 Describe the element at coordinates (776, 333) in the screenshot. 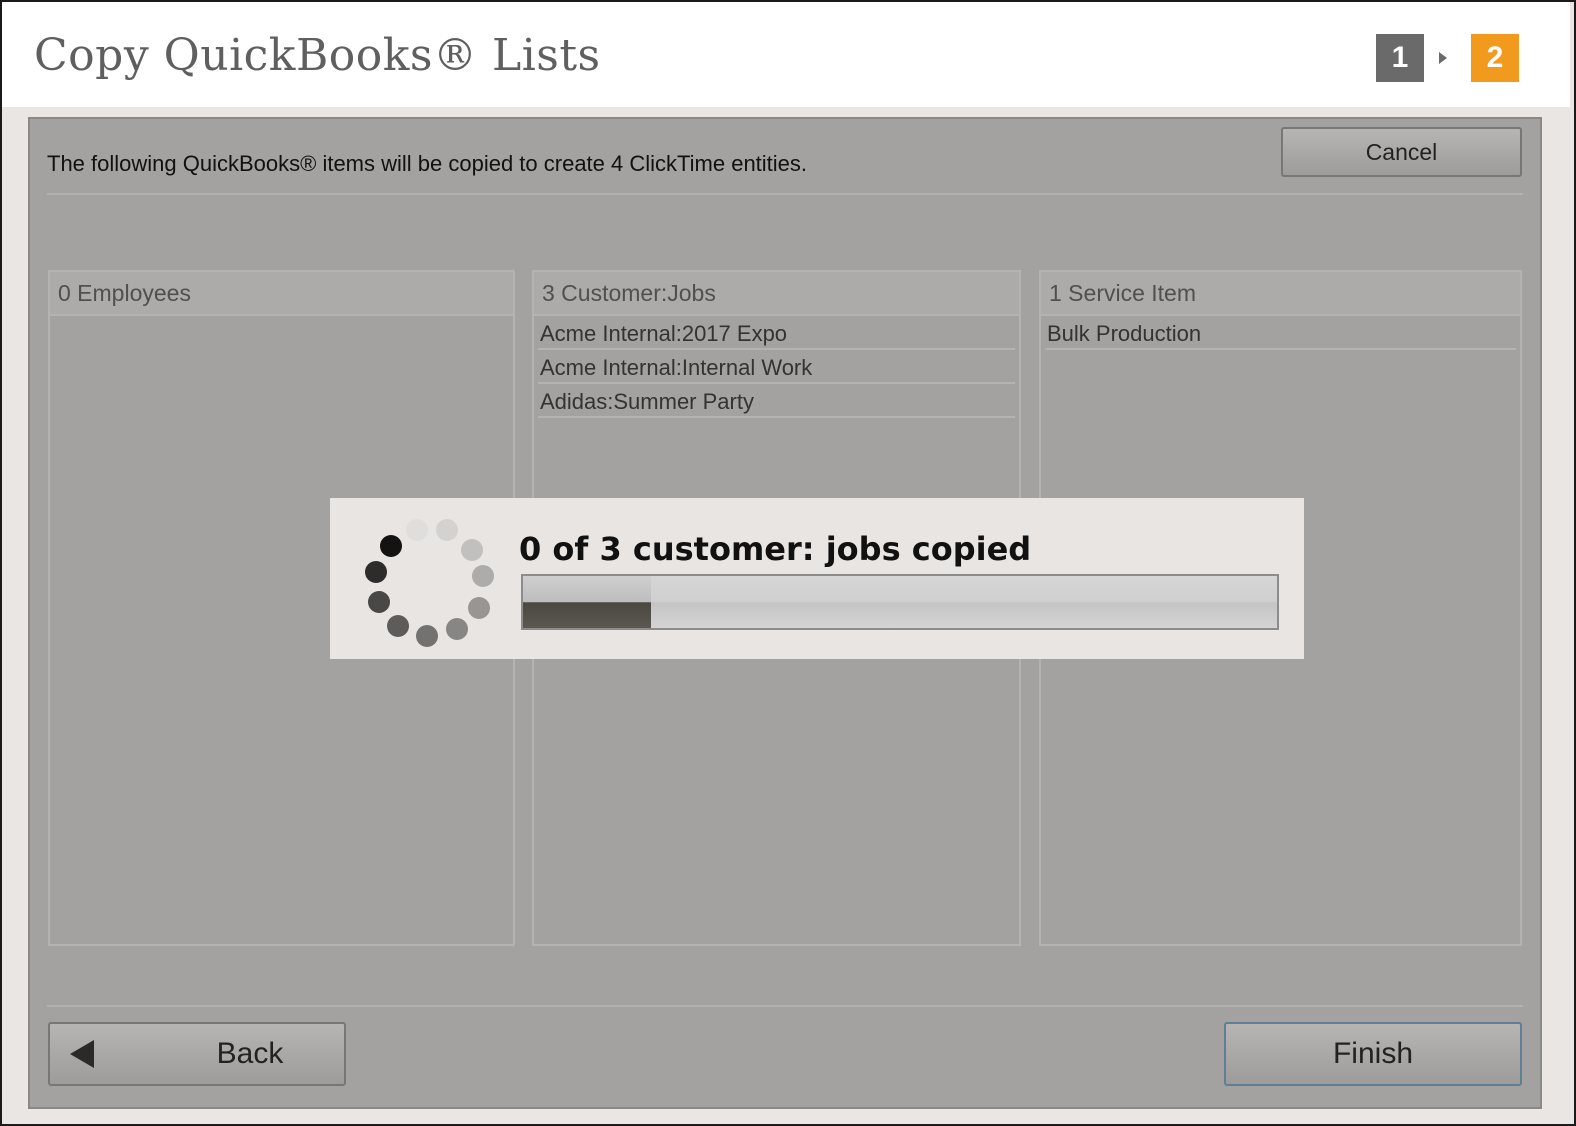

I see `list-item: Acme Internal:2017 Expo` at that location.